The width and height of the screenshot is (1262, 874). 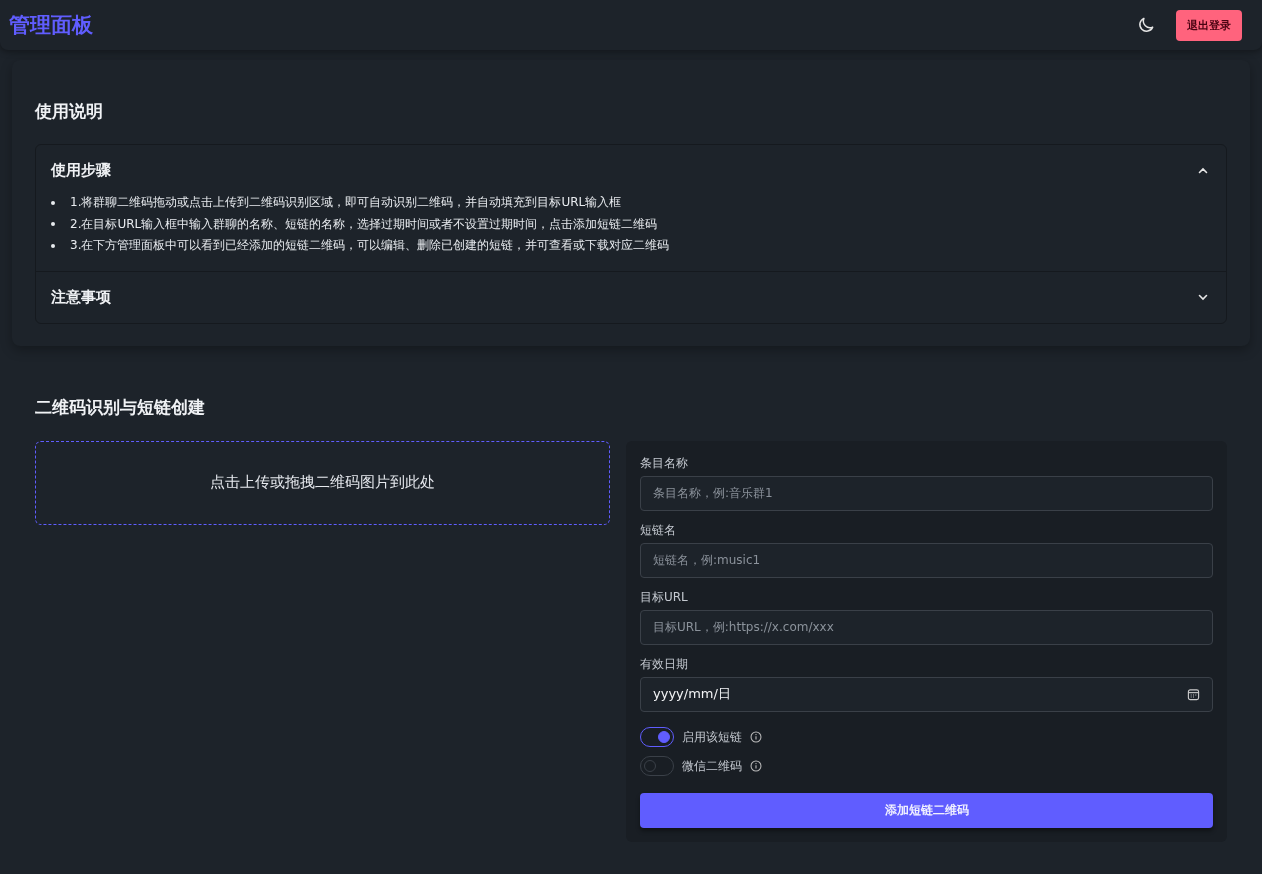 What do you see at coordinates (926, 694) in the screenshot?
I see `date-field: yyyy/mm/日` at bounding box center [926, 694].